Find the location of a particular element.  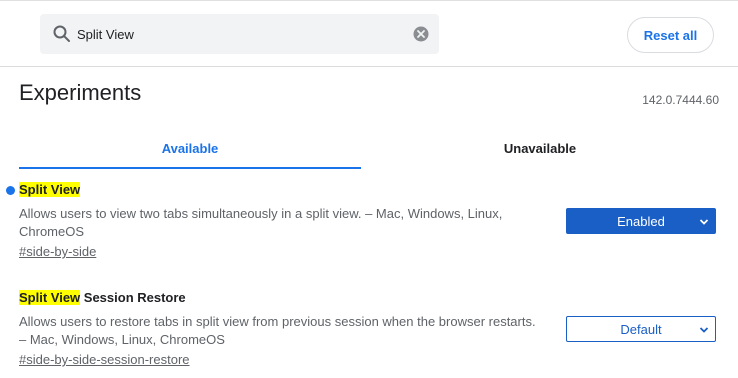

select-value: Default is located at coordinates (641, 329).